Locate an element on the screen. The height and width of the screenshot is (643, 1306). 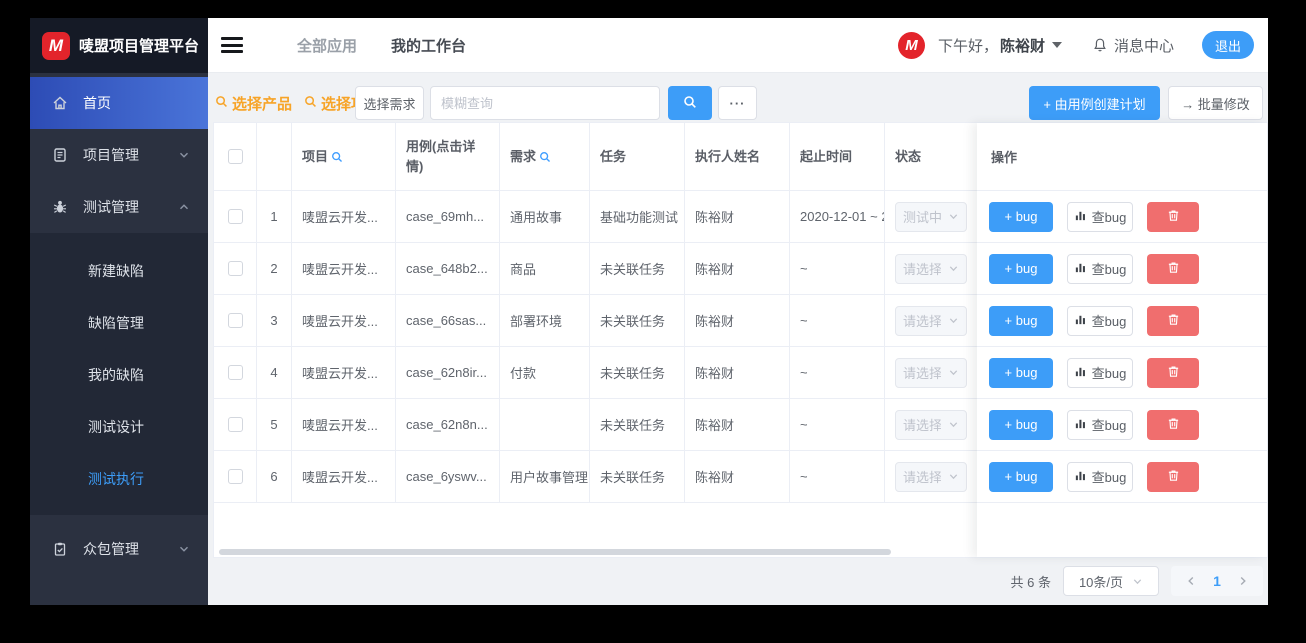
sidebar-subitem-test-execution: 测试执行 is located at coordinates (119, 479).